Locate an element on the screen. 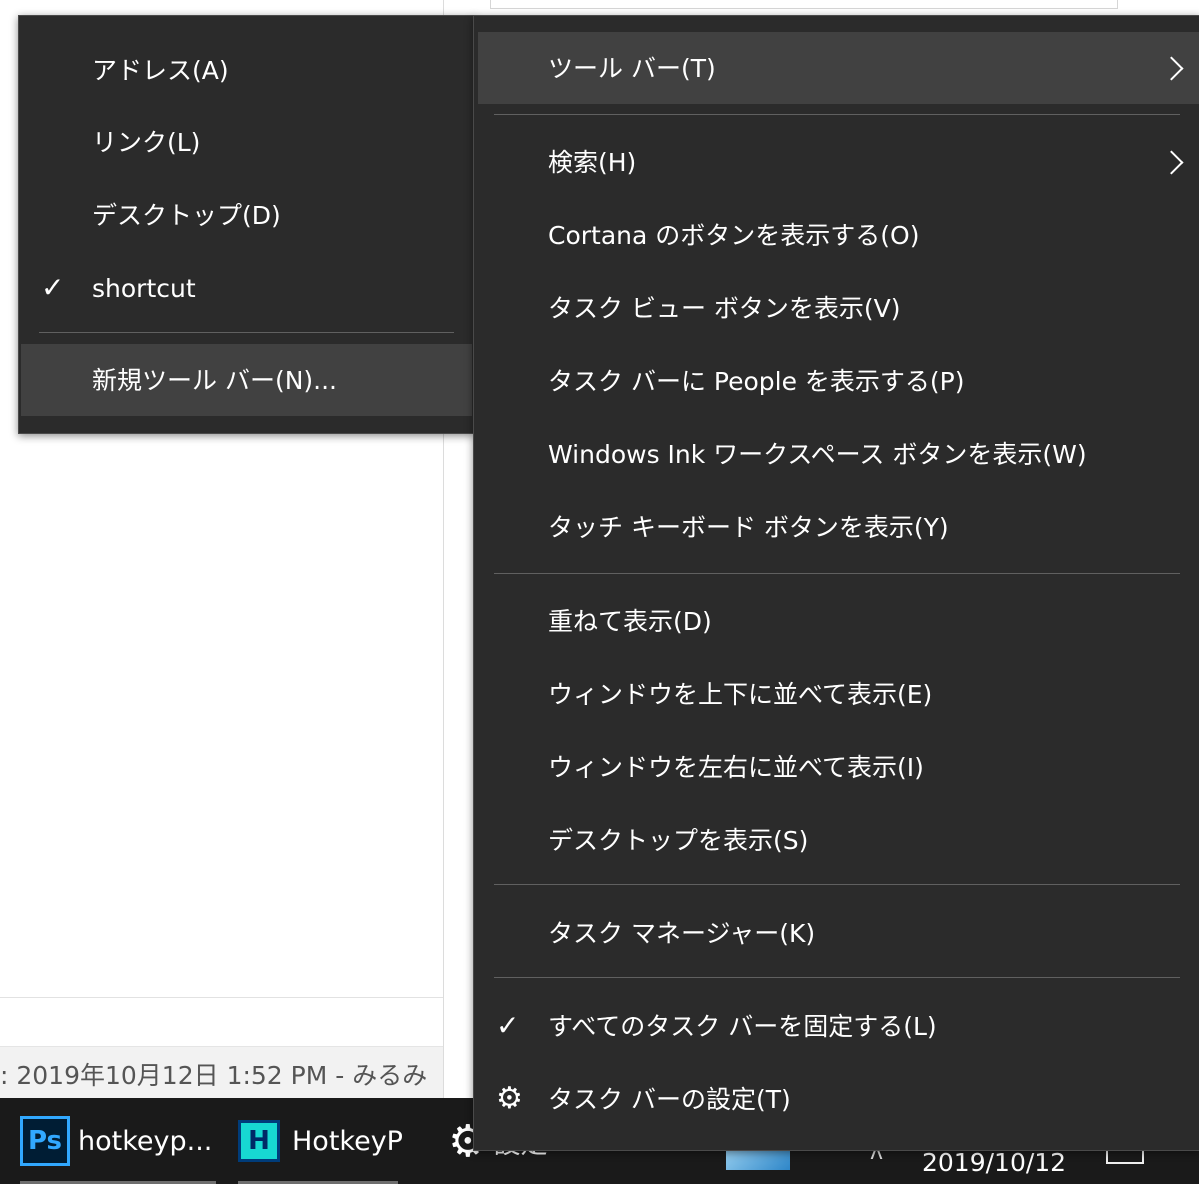 The height and width of the screenshot is (1184, 1199). menu-item-label: リンク(L) is located at coordinates (146, 142).